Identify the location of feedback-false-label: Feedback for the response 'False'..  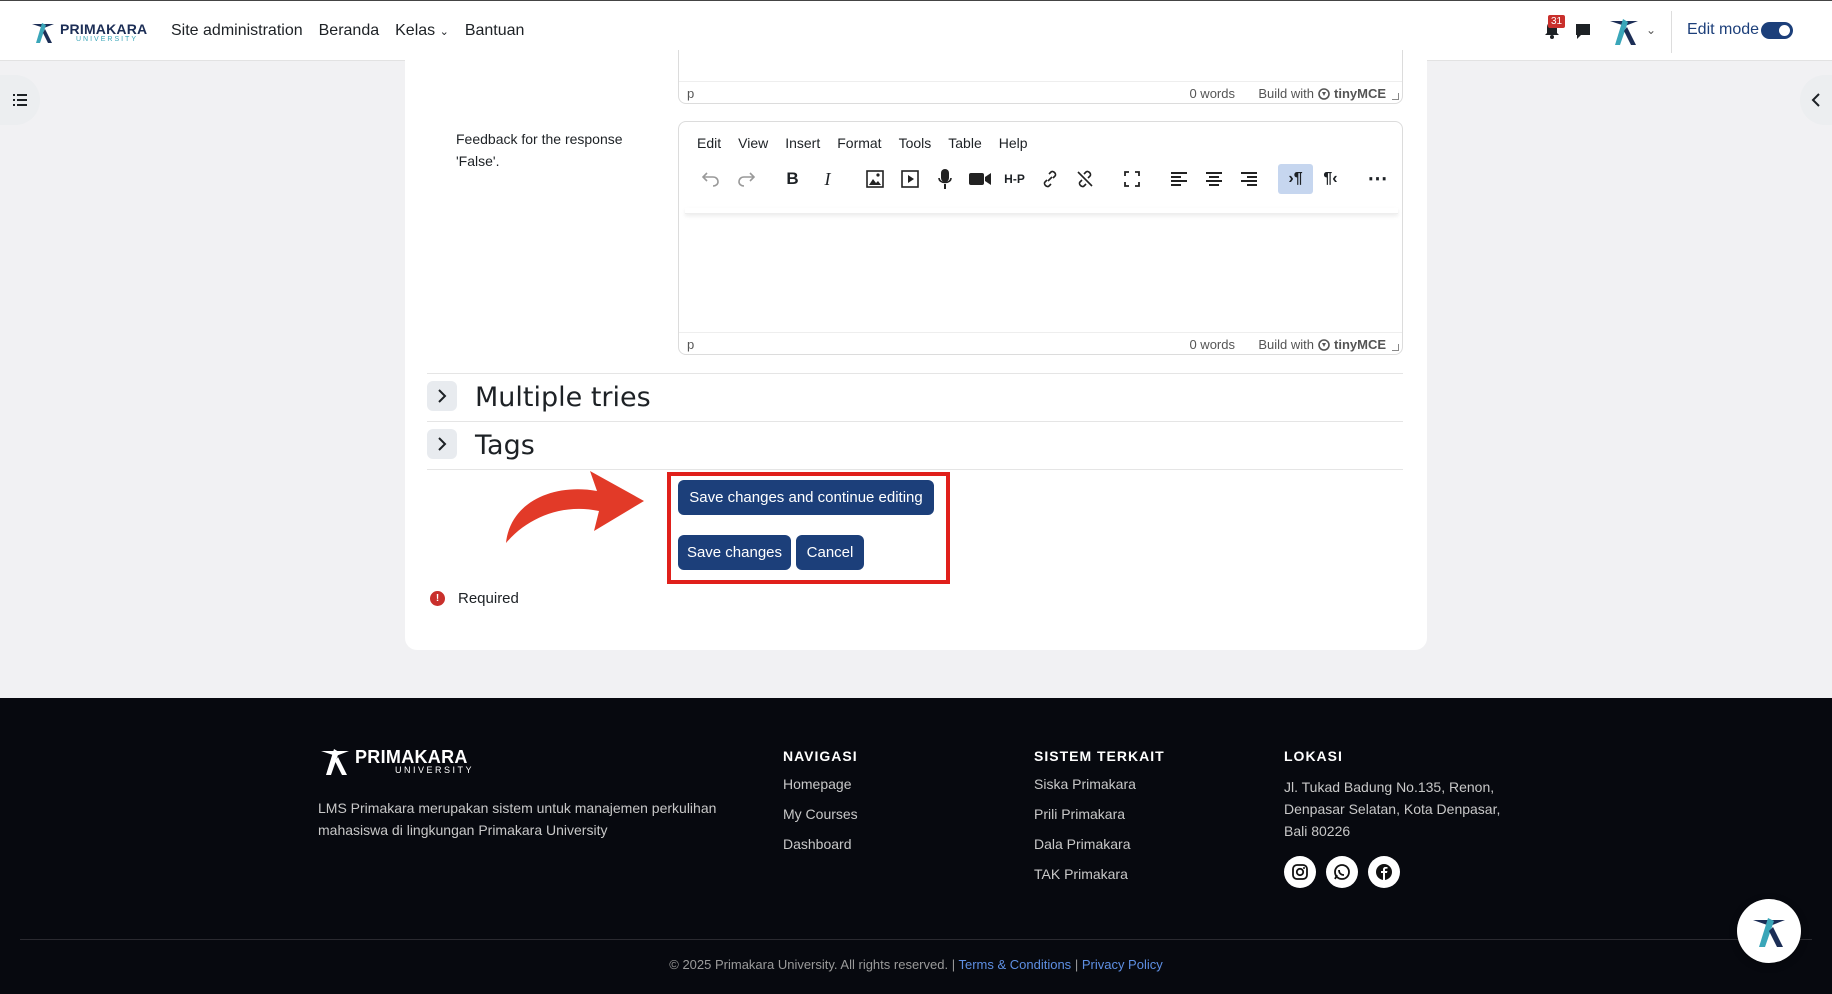
(539, 150).